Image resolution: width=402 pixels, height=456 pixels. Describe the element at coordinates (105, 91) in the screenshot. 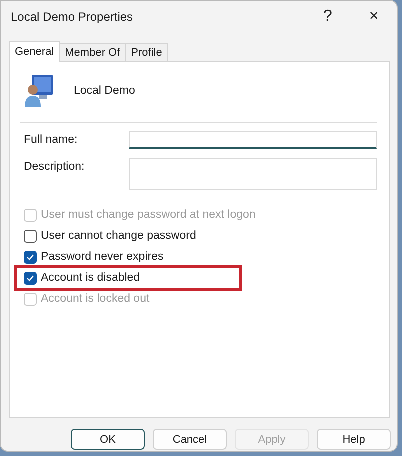

I see `user-name: Local Demo` at that location.